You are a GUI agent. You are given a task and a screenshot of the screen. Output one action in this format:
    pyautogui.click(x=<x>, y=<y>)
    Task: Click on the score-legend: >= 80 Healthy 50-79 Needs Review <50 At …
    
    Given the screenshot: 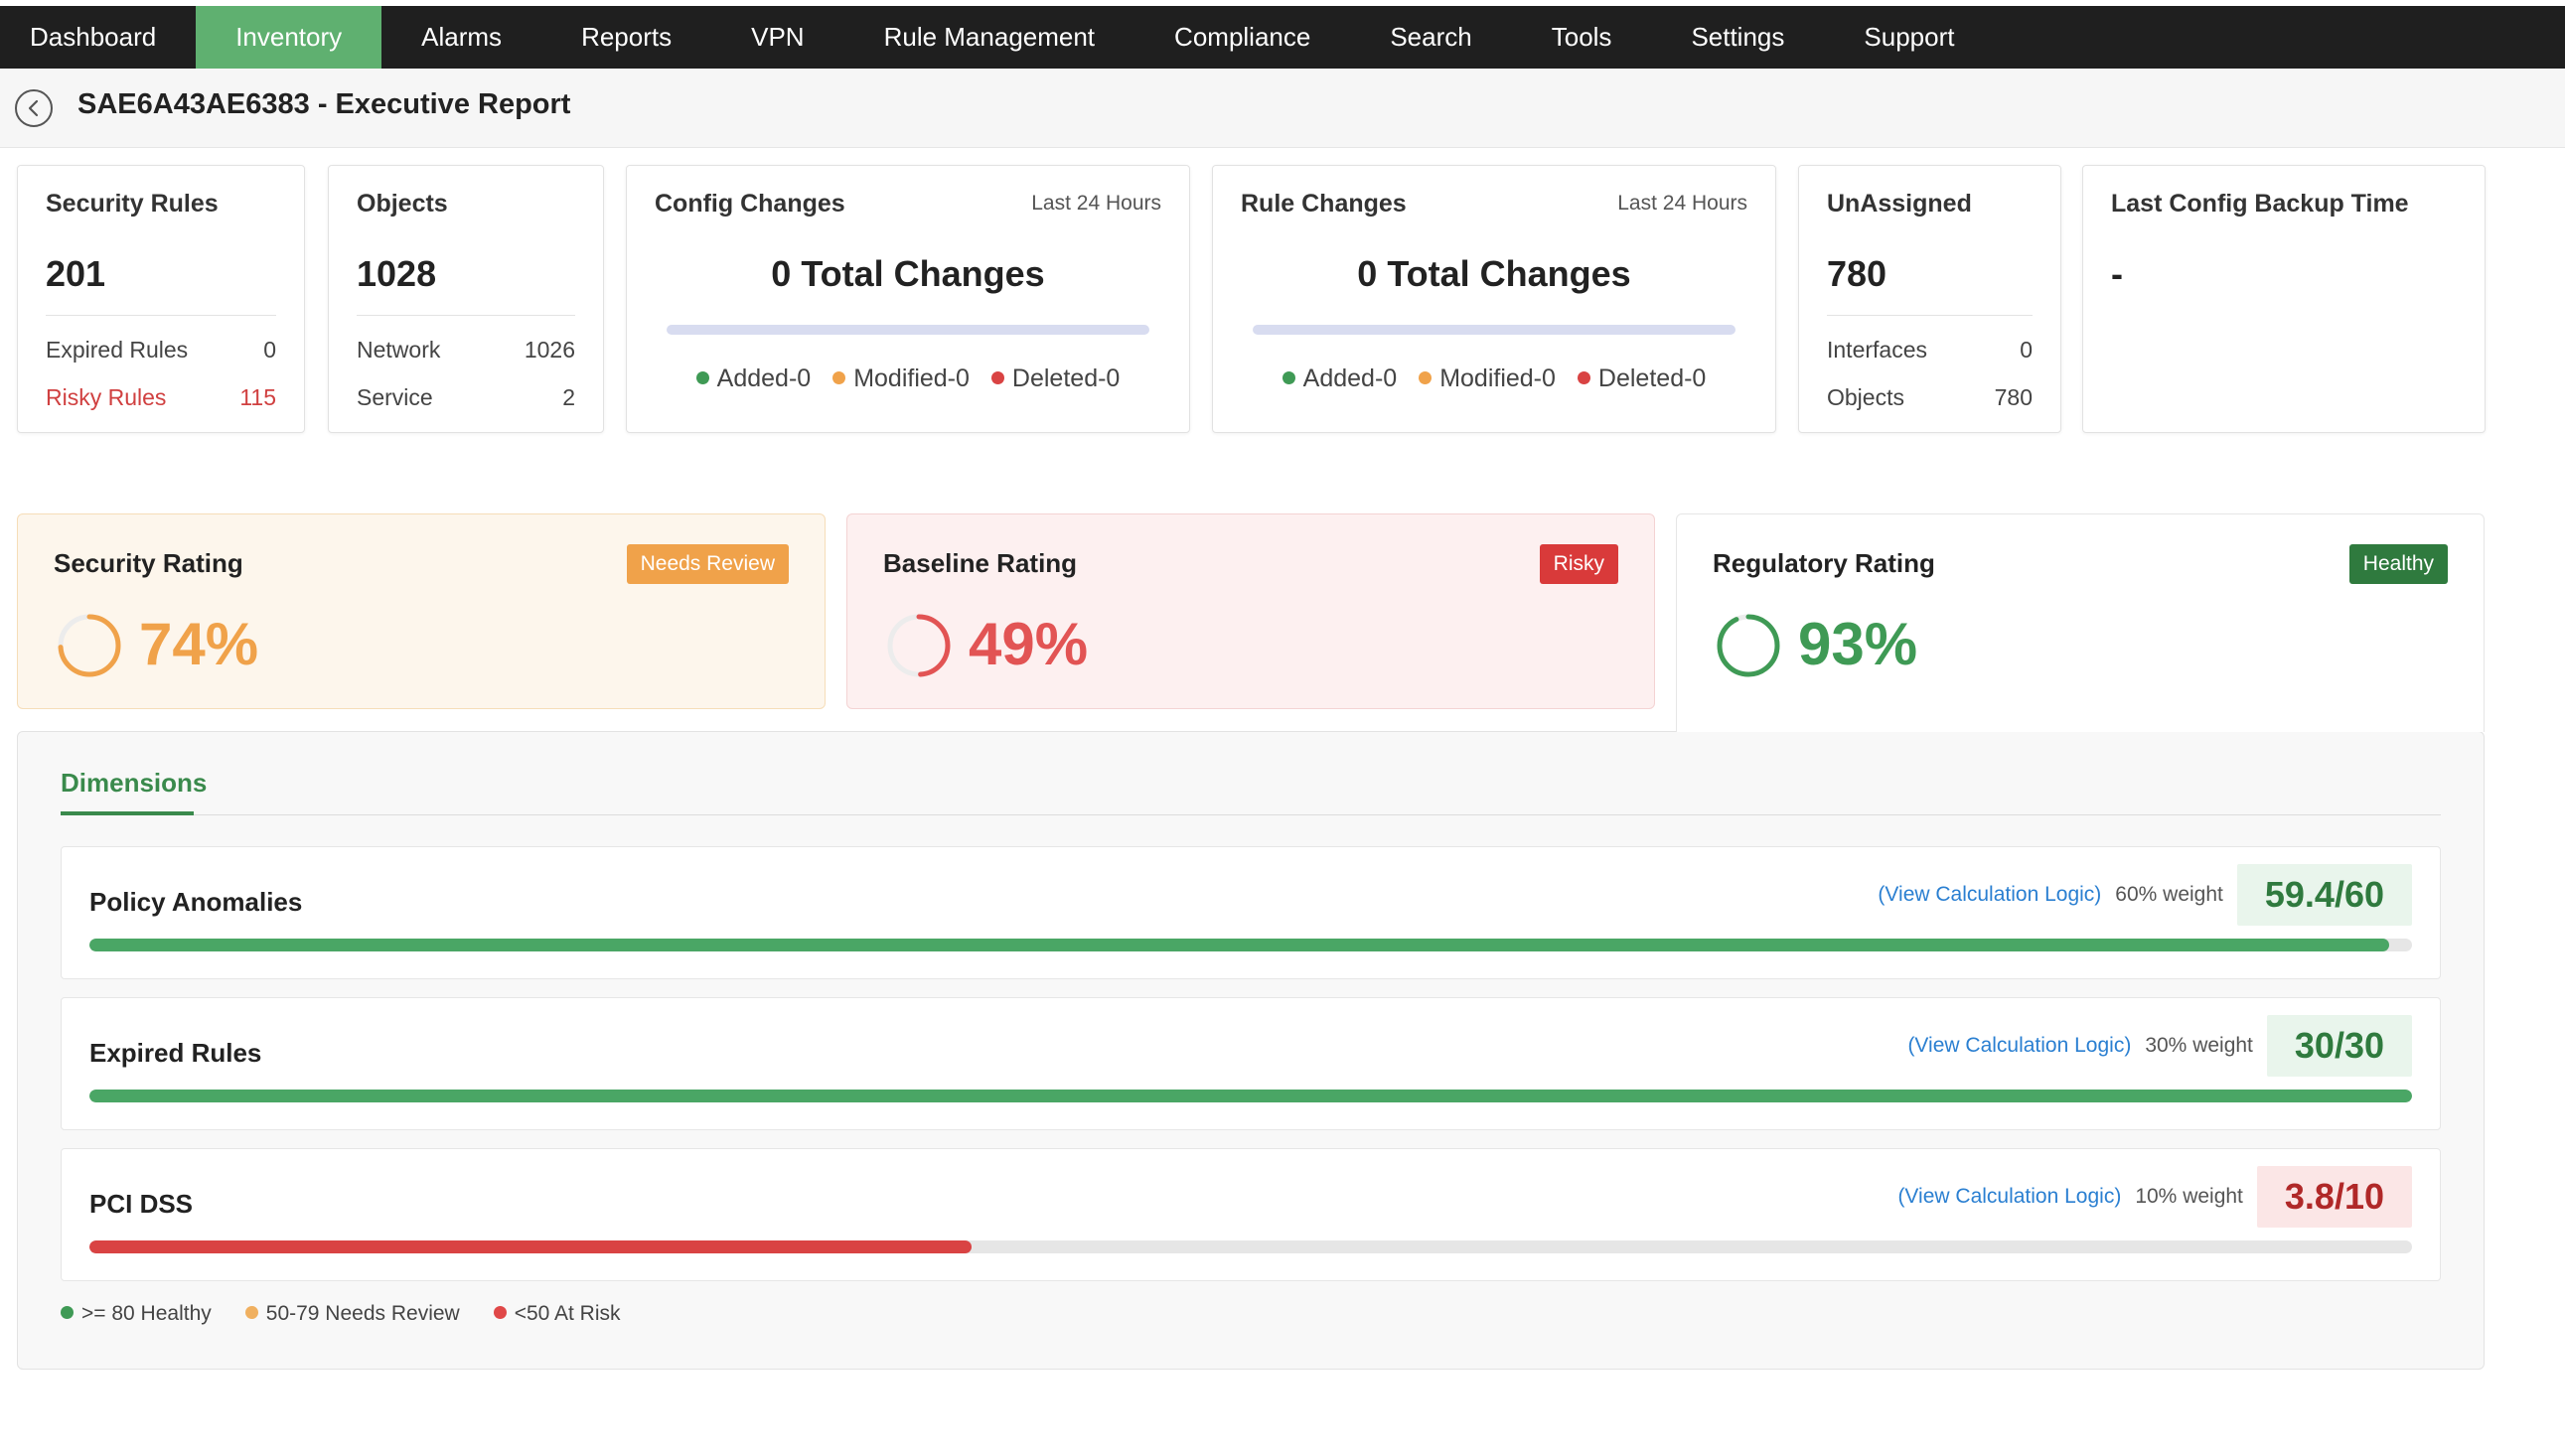 What is the action you would take?
    pyautogui.click(x=341, y=1314)
    